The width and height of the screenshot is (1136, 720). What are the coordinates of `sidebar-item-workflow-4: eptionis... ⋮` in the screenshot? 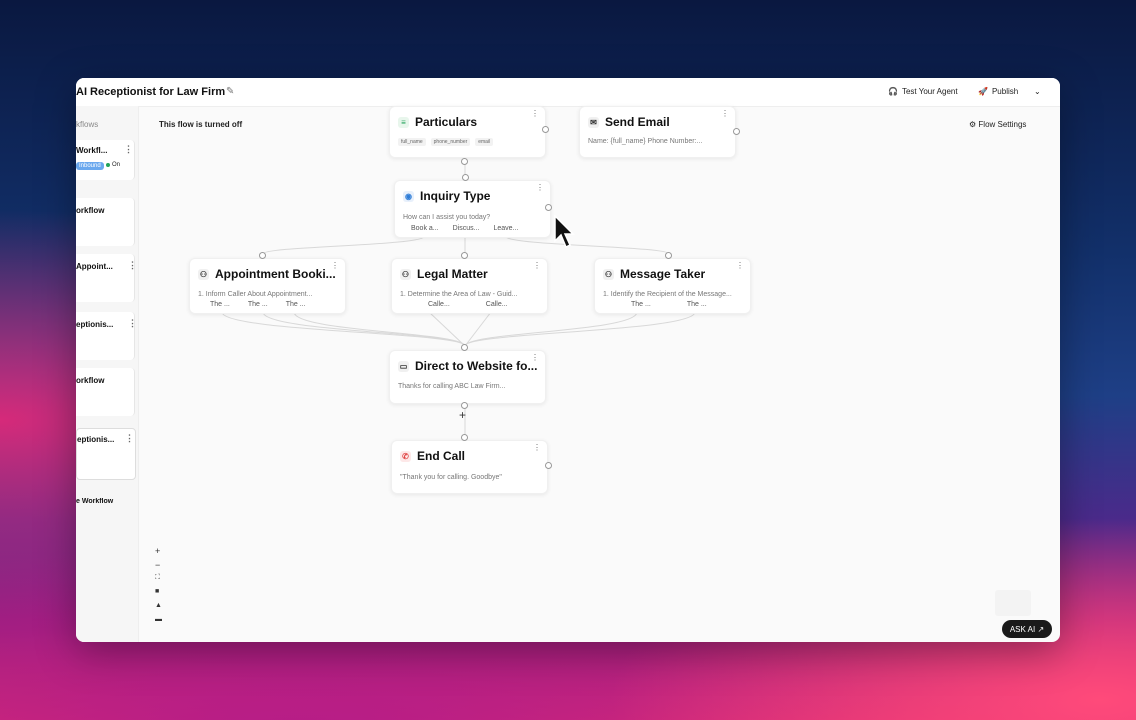 It's located at (106, 336).